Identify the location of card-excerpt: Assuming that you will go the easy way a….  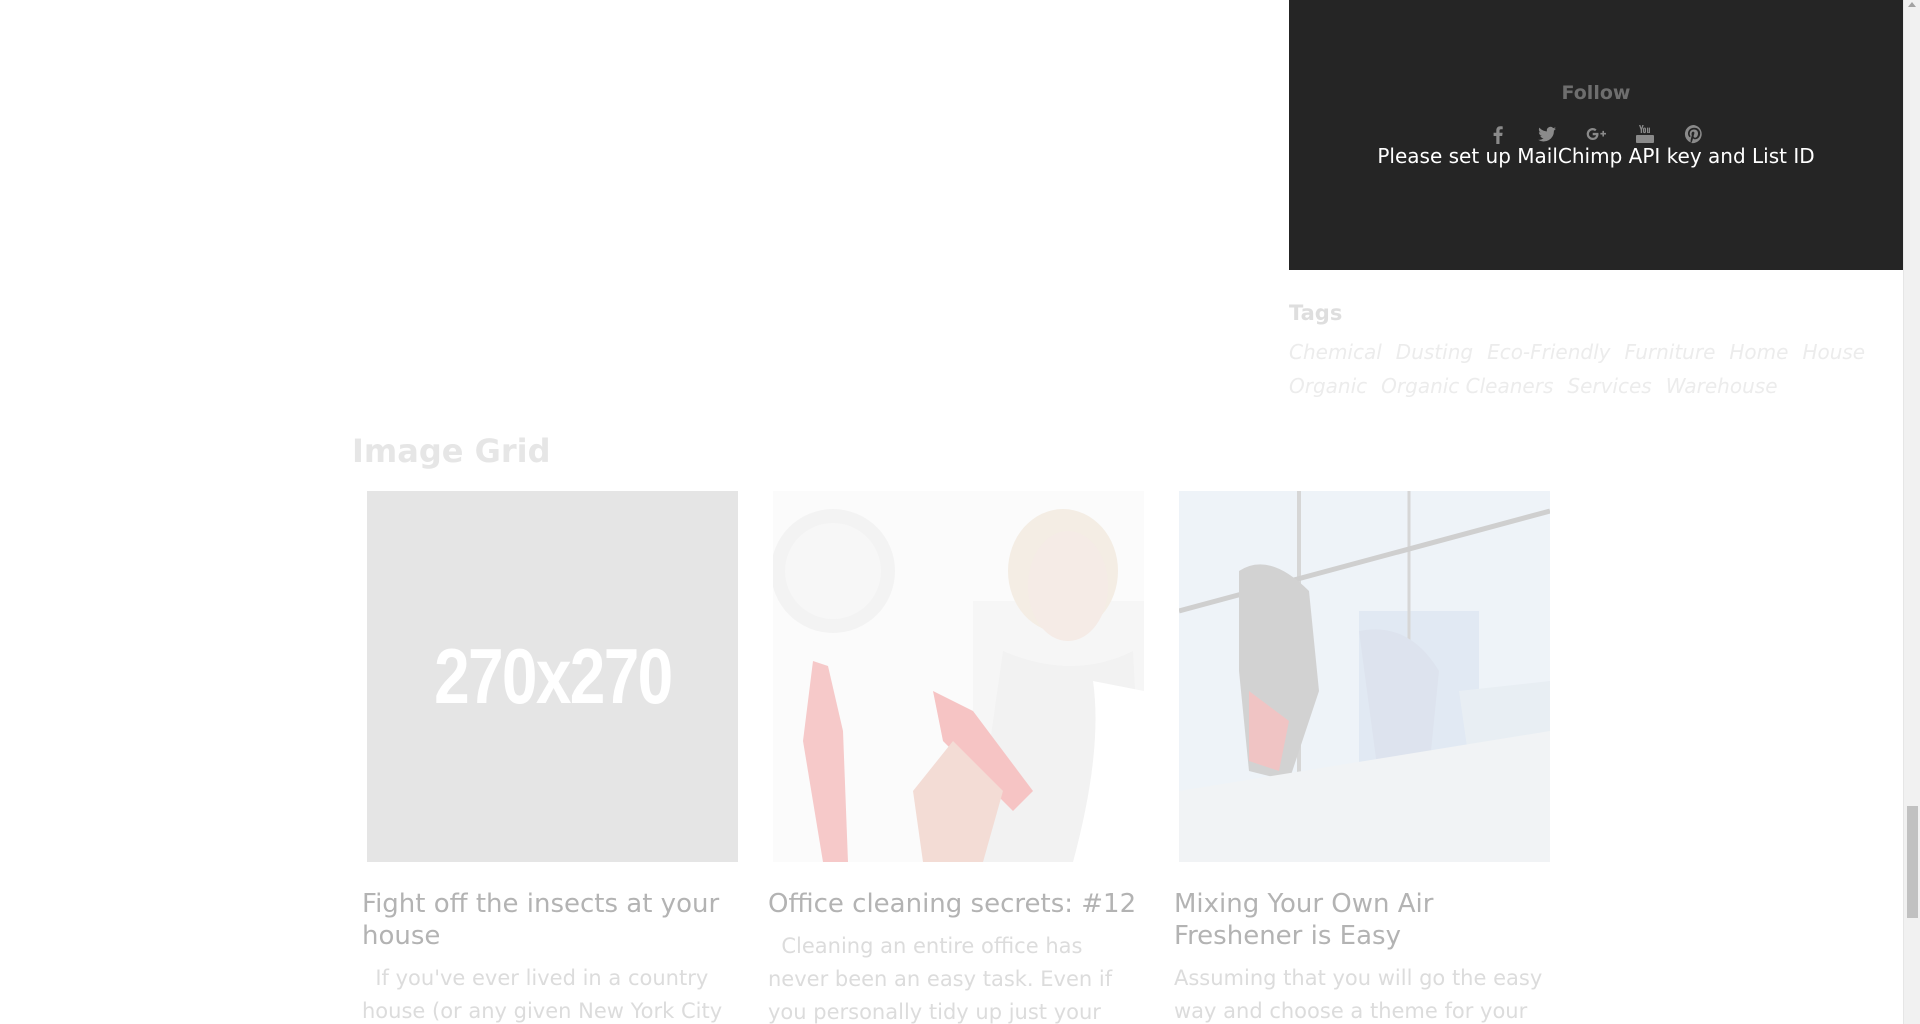
(1361, 994).